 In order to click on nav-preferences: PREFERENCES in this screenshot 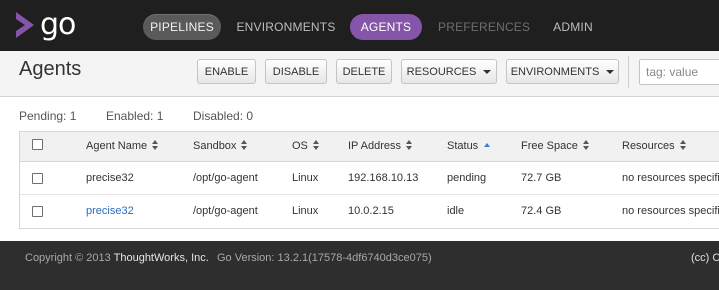, I will do `click(484, 27)`.